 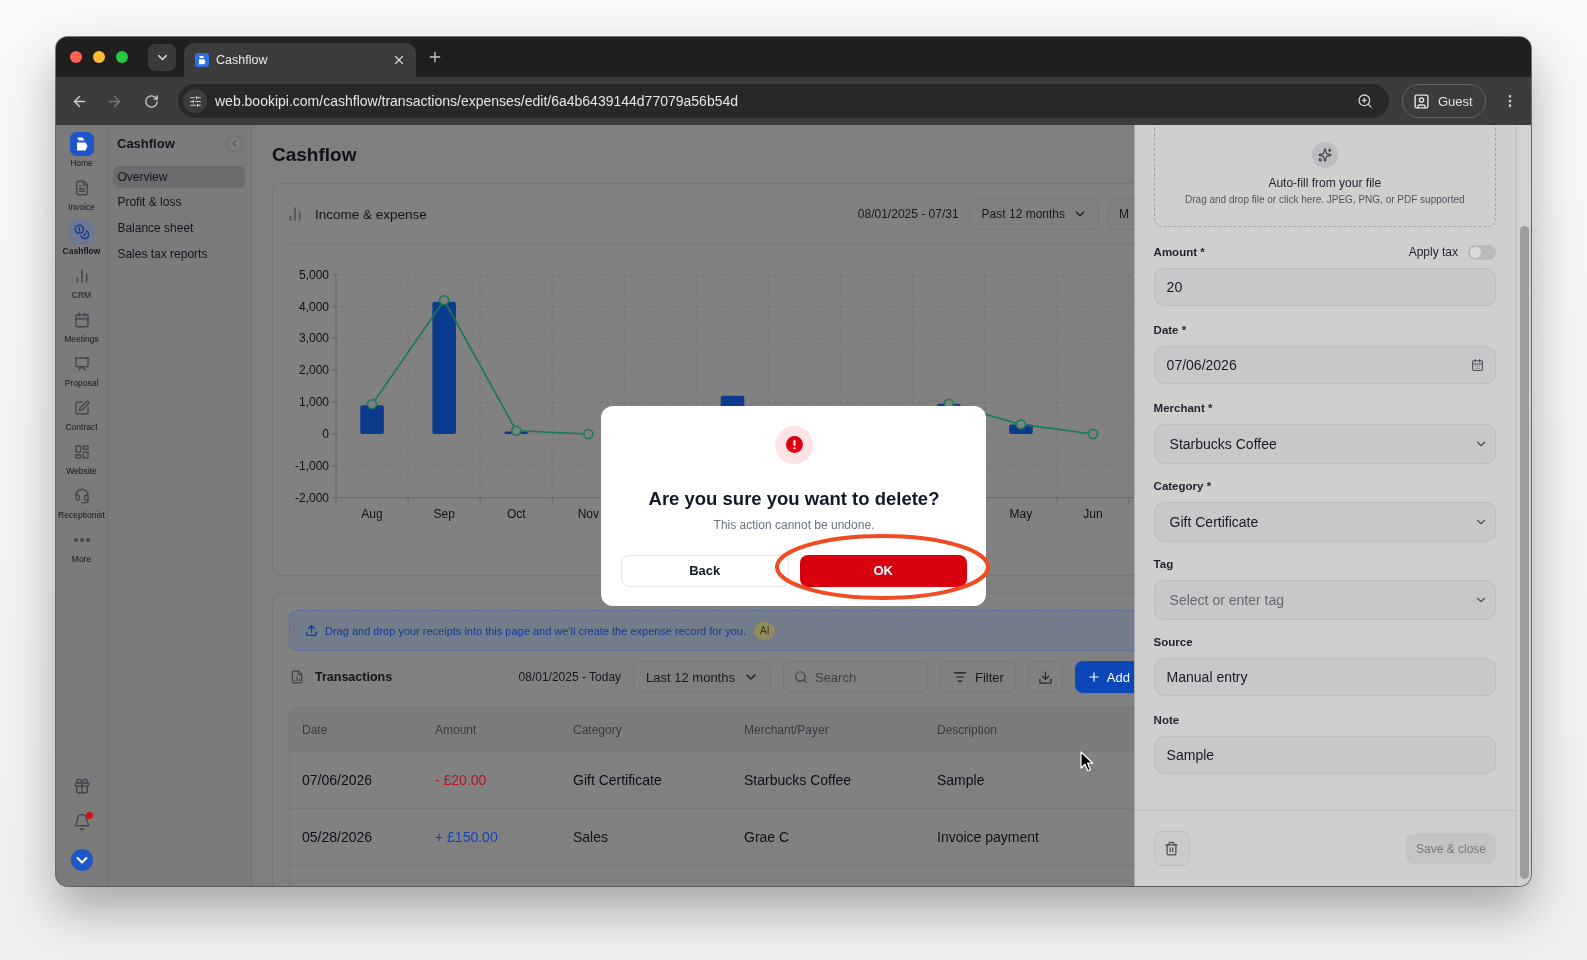 What do you see at coordinates (122, 57) in the screenshot?
I see `window-maximize-icon` at bounding box center [122, 57].